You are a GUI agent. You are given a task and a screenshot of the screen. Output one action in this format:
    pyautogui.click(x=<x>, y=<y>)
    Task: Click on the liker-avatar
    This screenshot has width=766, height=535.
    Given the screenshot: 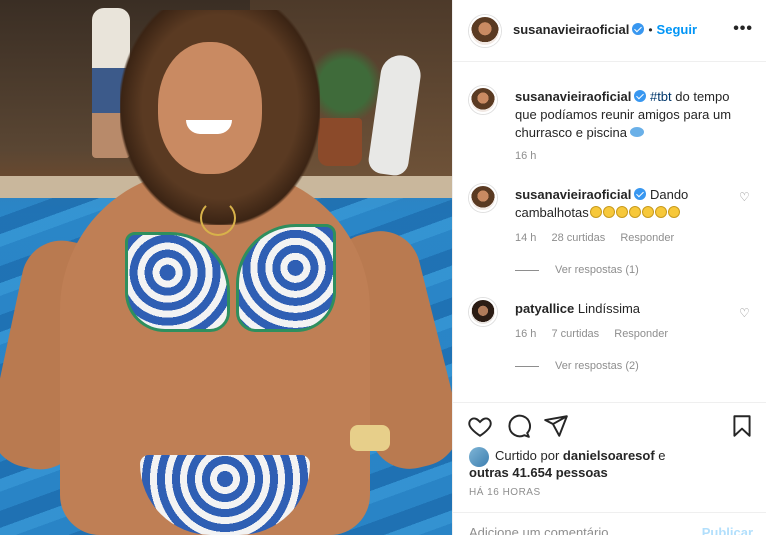 What is the action you would take?
    pyautogui.click(x=479, y=457)
    